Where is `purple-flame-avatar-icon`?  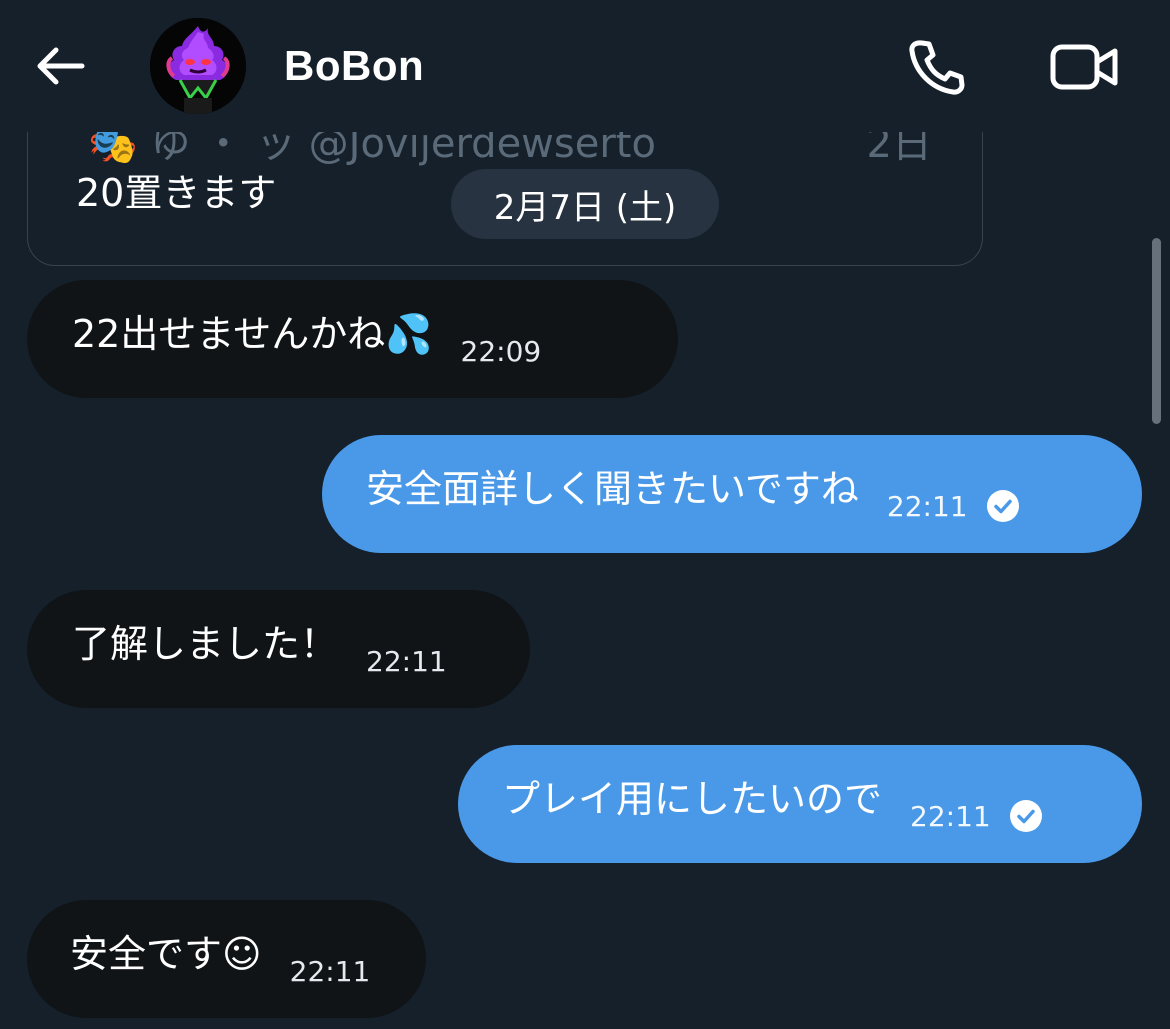
purple-flame-avatar-icon is located at coordinates (198, 66).